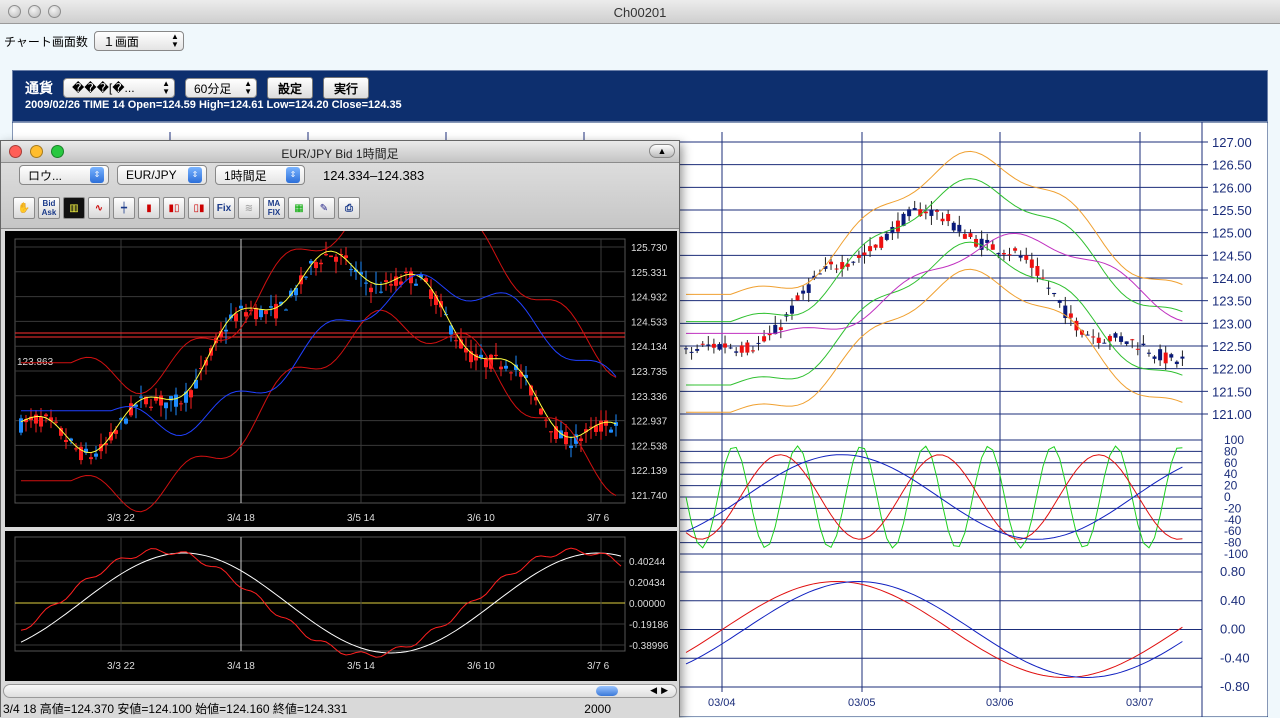 The height and width of the screenshot is (718, 1280). What do you see at coordinates (213, 88) in the screenshot?
I see `interval-select-value: 60分足` at bounding box center [213, 88].